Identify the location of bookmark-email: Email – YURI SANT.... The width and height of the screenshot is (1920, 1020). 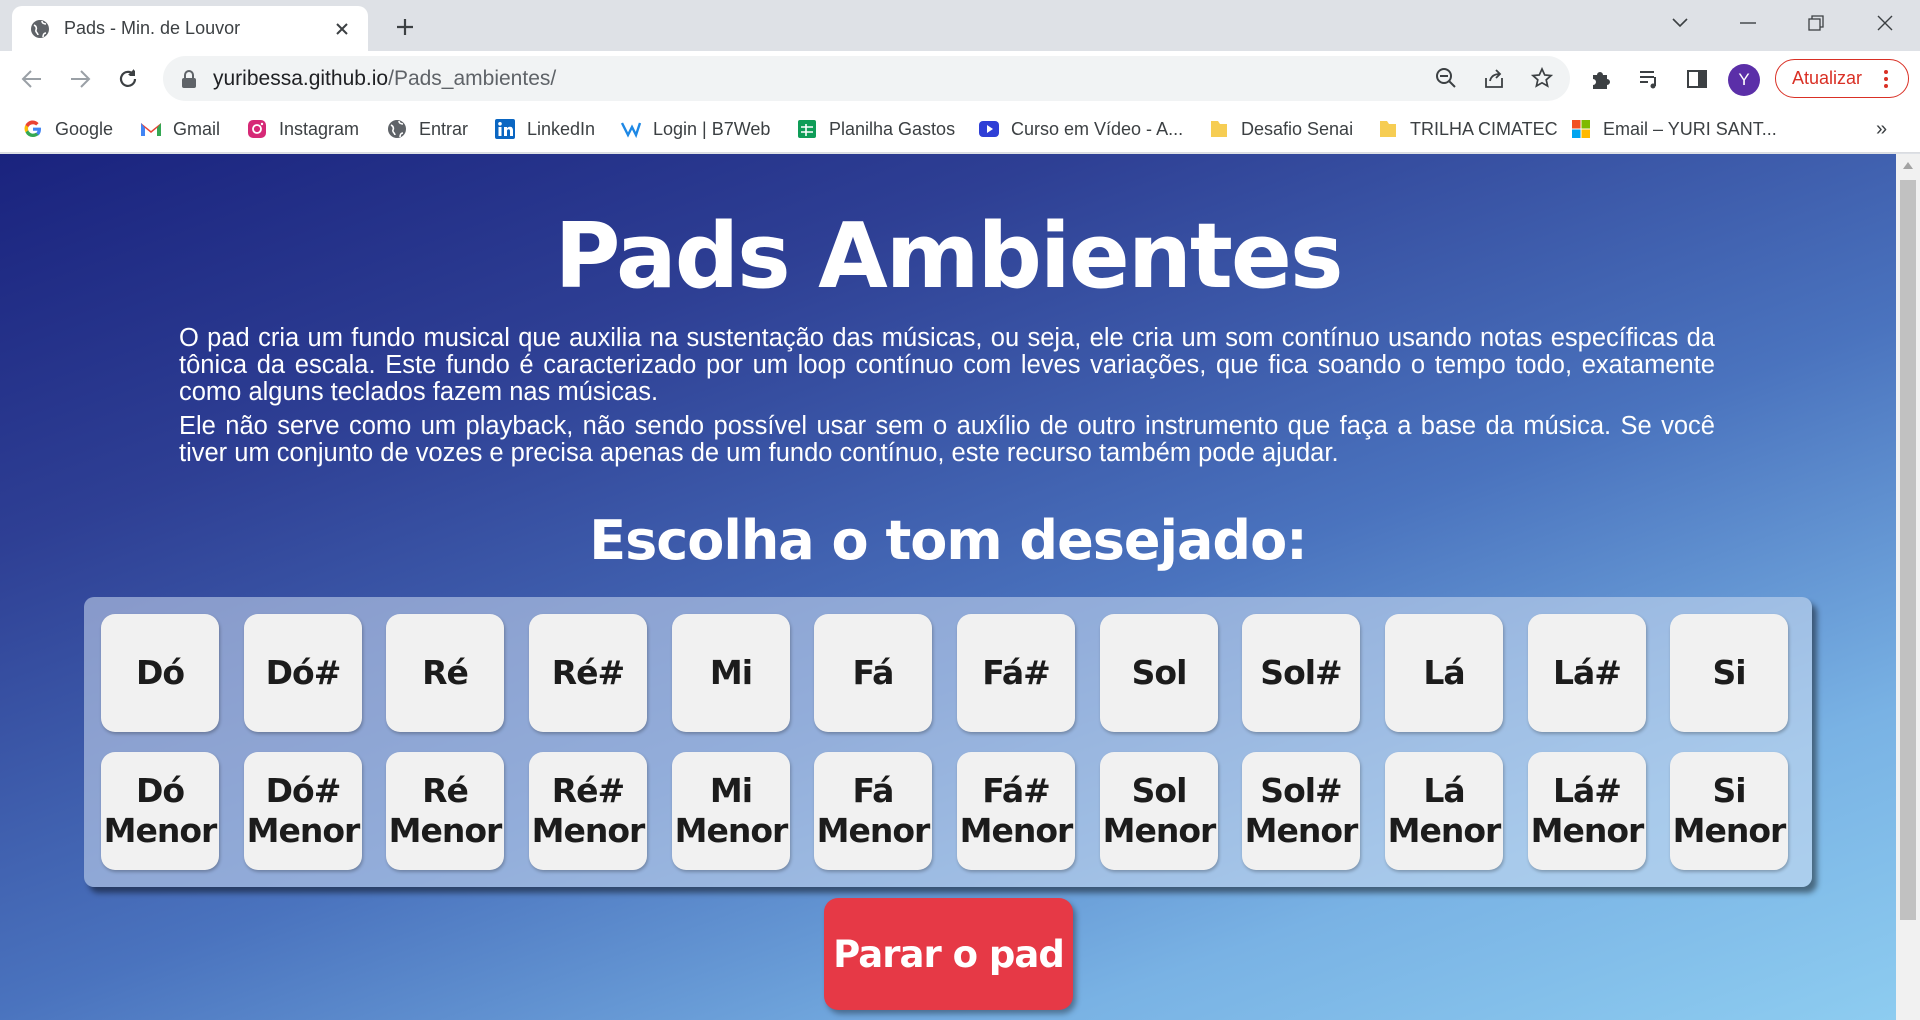
(1673, 129).